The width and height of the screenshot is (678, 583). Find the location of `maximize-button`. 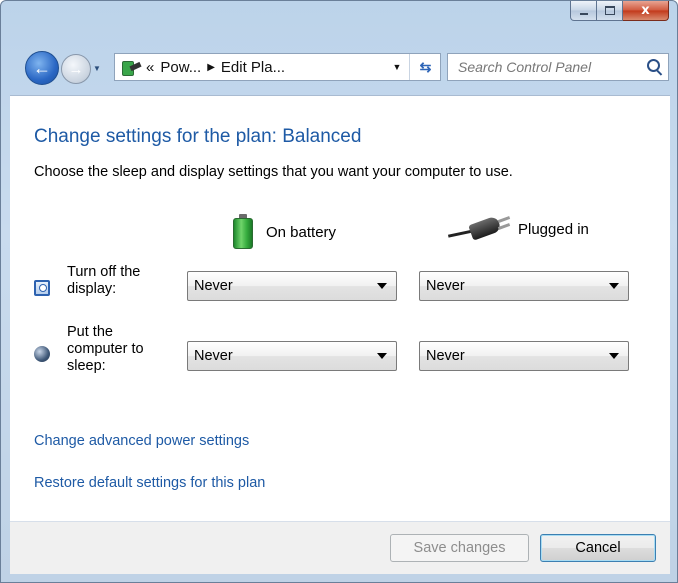

maximize-button is located at coordinates (610, 11).